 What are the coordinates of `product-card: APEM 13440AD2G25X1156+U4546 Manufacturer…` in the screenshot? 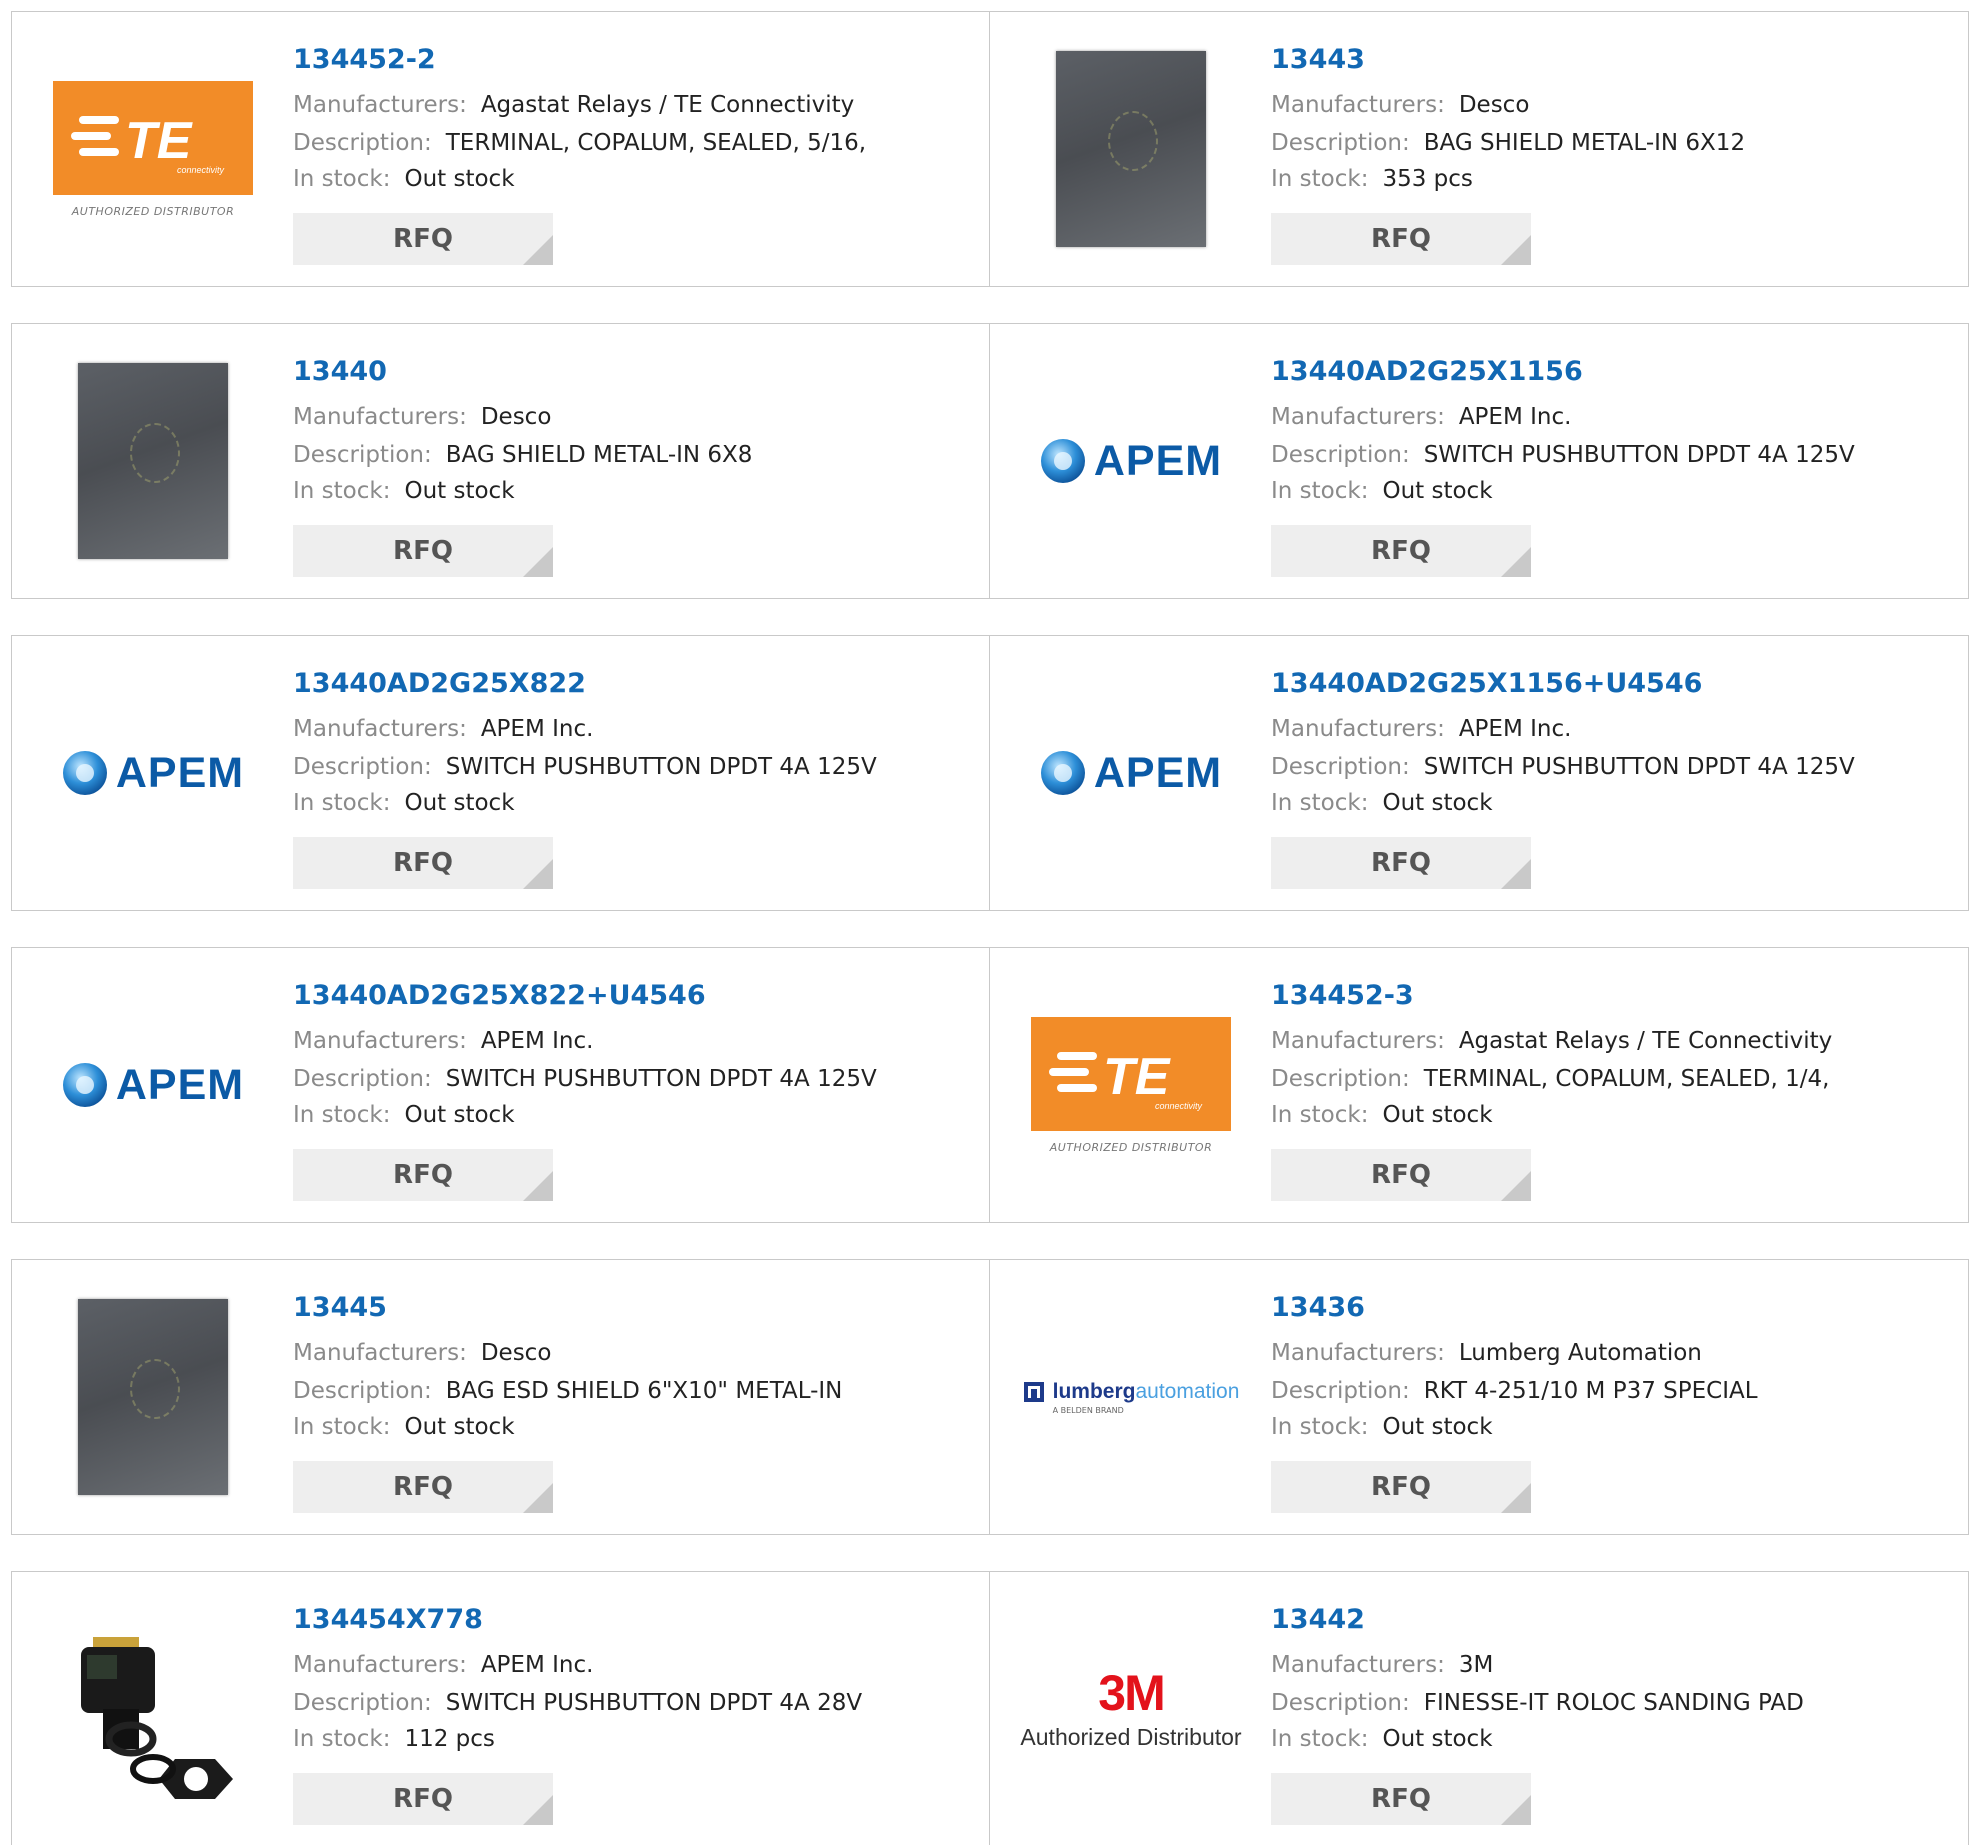 It's located at (1479, 773).